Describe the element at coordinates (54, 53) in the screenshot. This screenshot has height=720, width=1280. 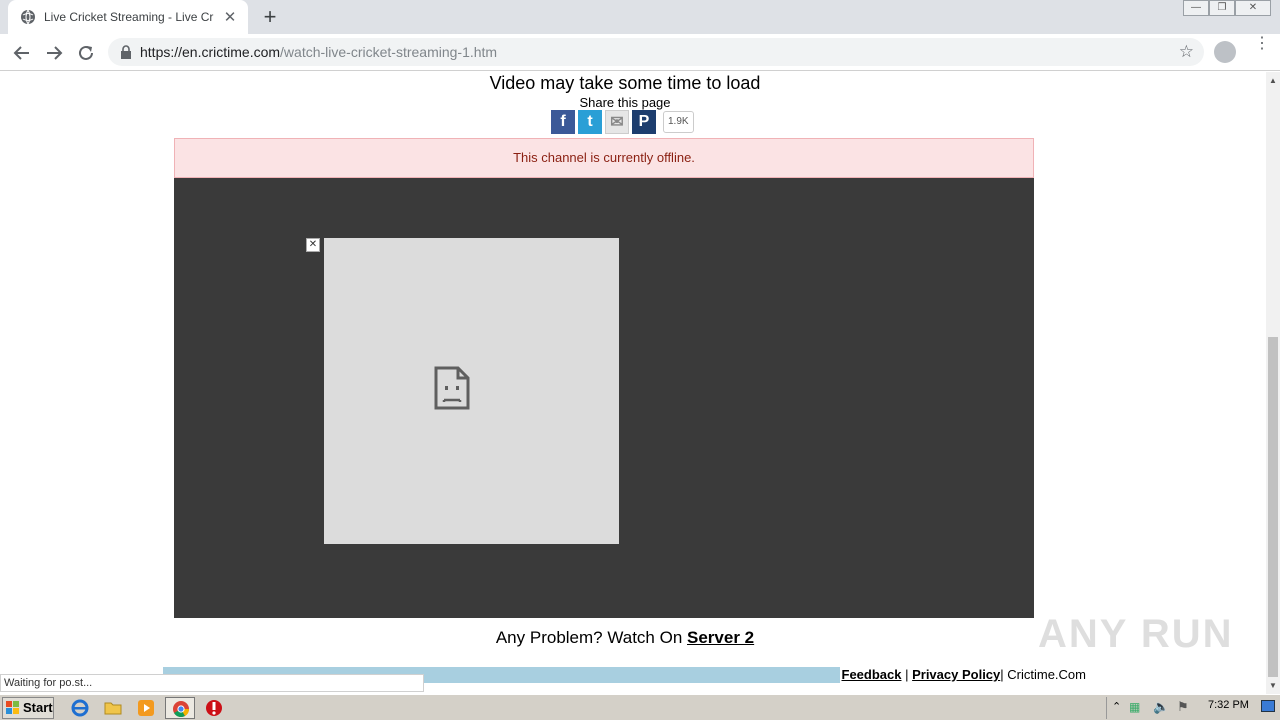
I see `forward-arrow-icon` at that location.